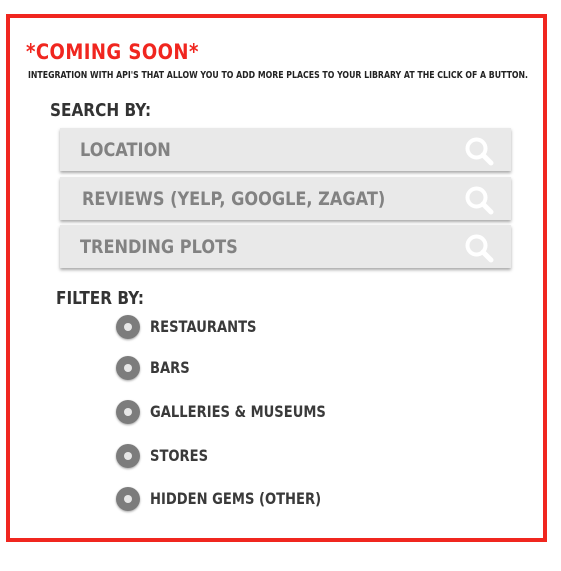 The height and width of the screenshot is (571, 561). Describe the element at coordinates (234, 199) in the screenshot. I see `search-reviews-text: REVIEWS (YELP, GOOGLE, ZAGAT)` at that location.